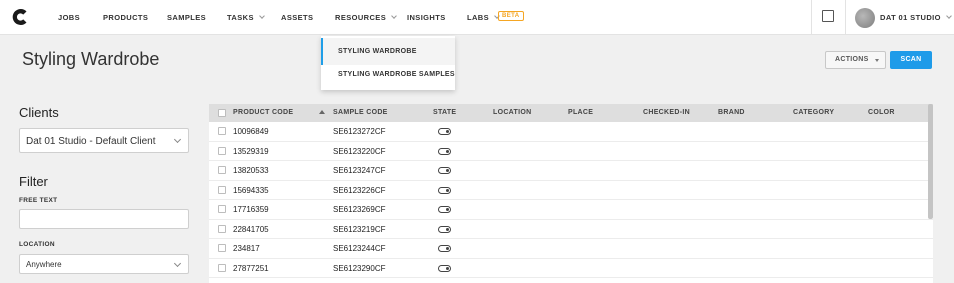  Describe the element at coordinates (731, 112) in the screenshot. I see `column-header-brand: BRAND` at that location.